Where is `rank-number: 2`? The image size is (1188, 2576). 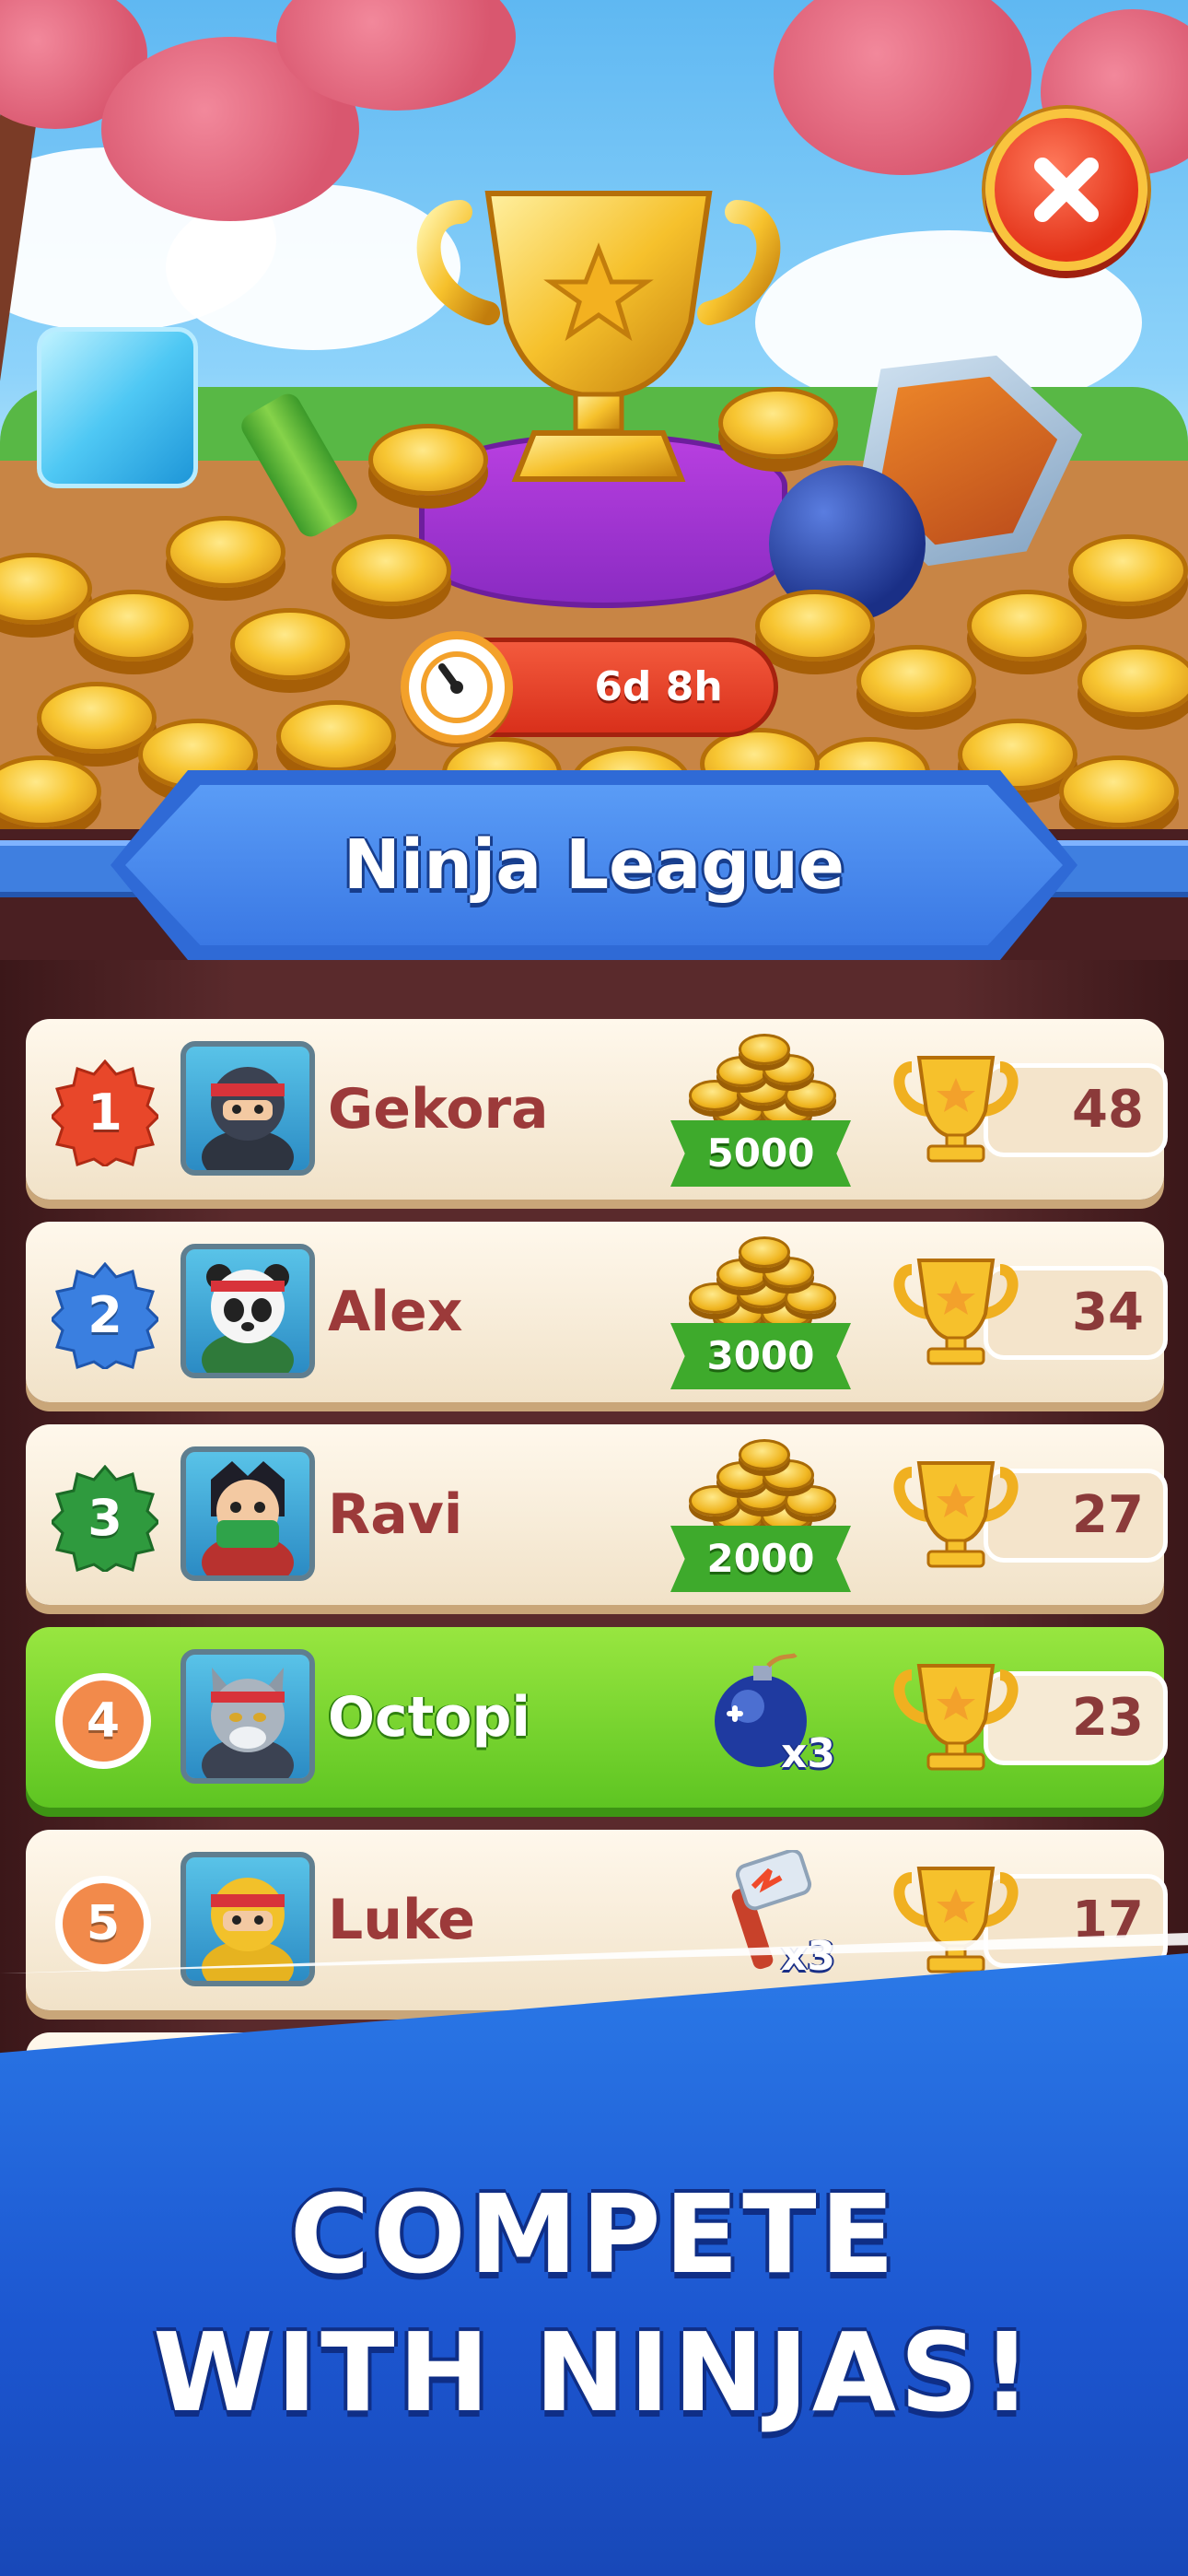
rank-number: 2 is located at coordinates (105, 1315).